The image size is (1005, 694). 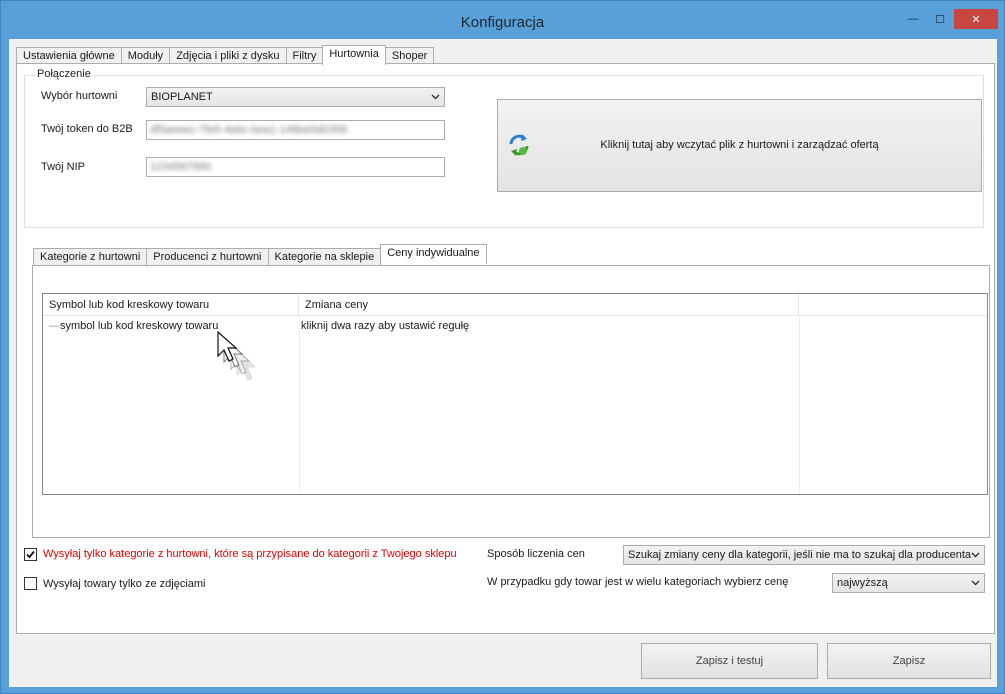 What do you see at coordinates (295, 97) in the screenshot?
I see `wholesaler-select: BIOPLANET` at bounding box center [295, 97].